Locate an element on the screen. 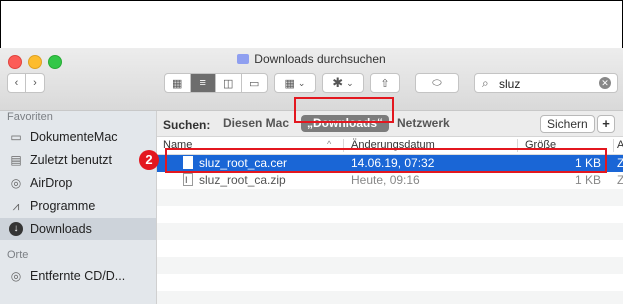 The width and height of the screenshot is (623, 304). search-icon: ⌕ is located at coordinates (485, 83).